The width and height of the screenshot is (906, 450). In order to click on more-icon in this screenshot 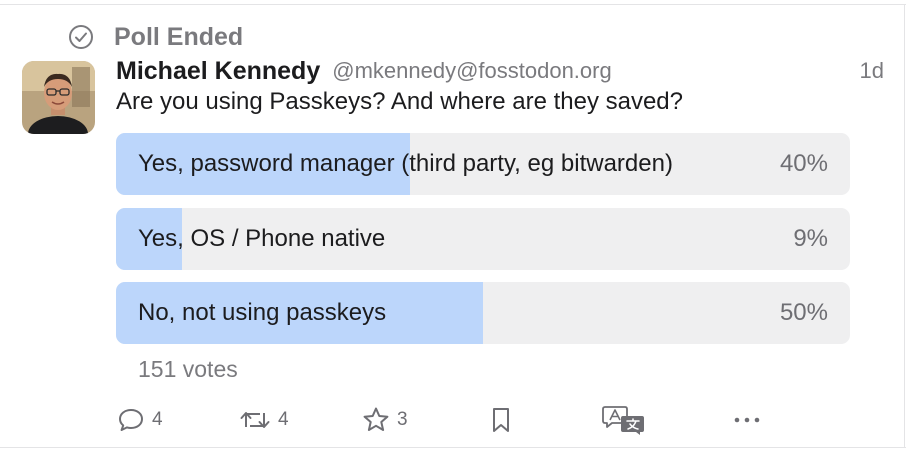, I will do `click(747, 420)`.